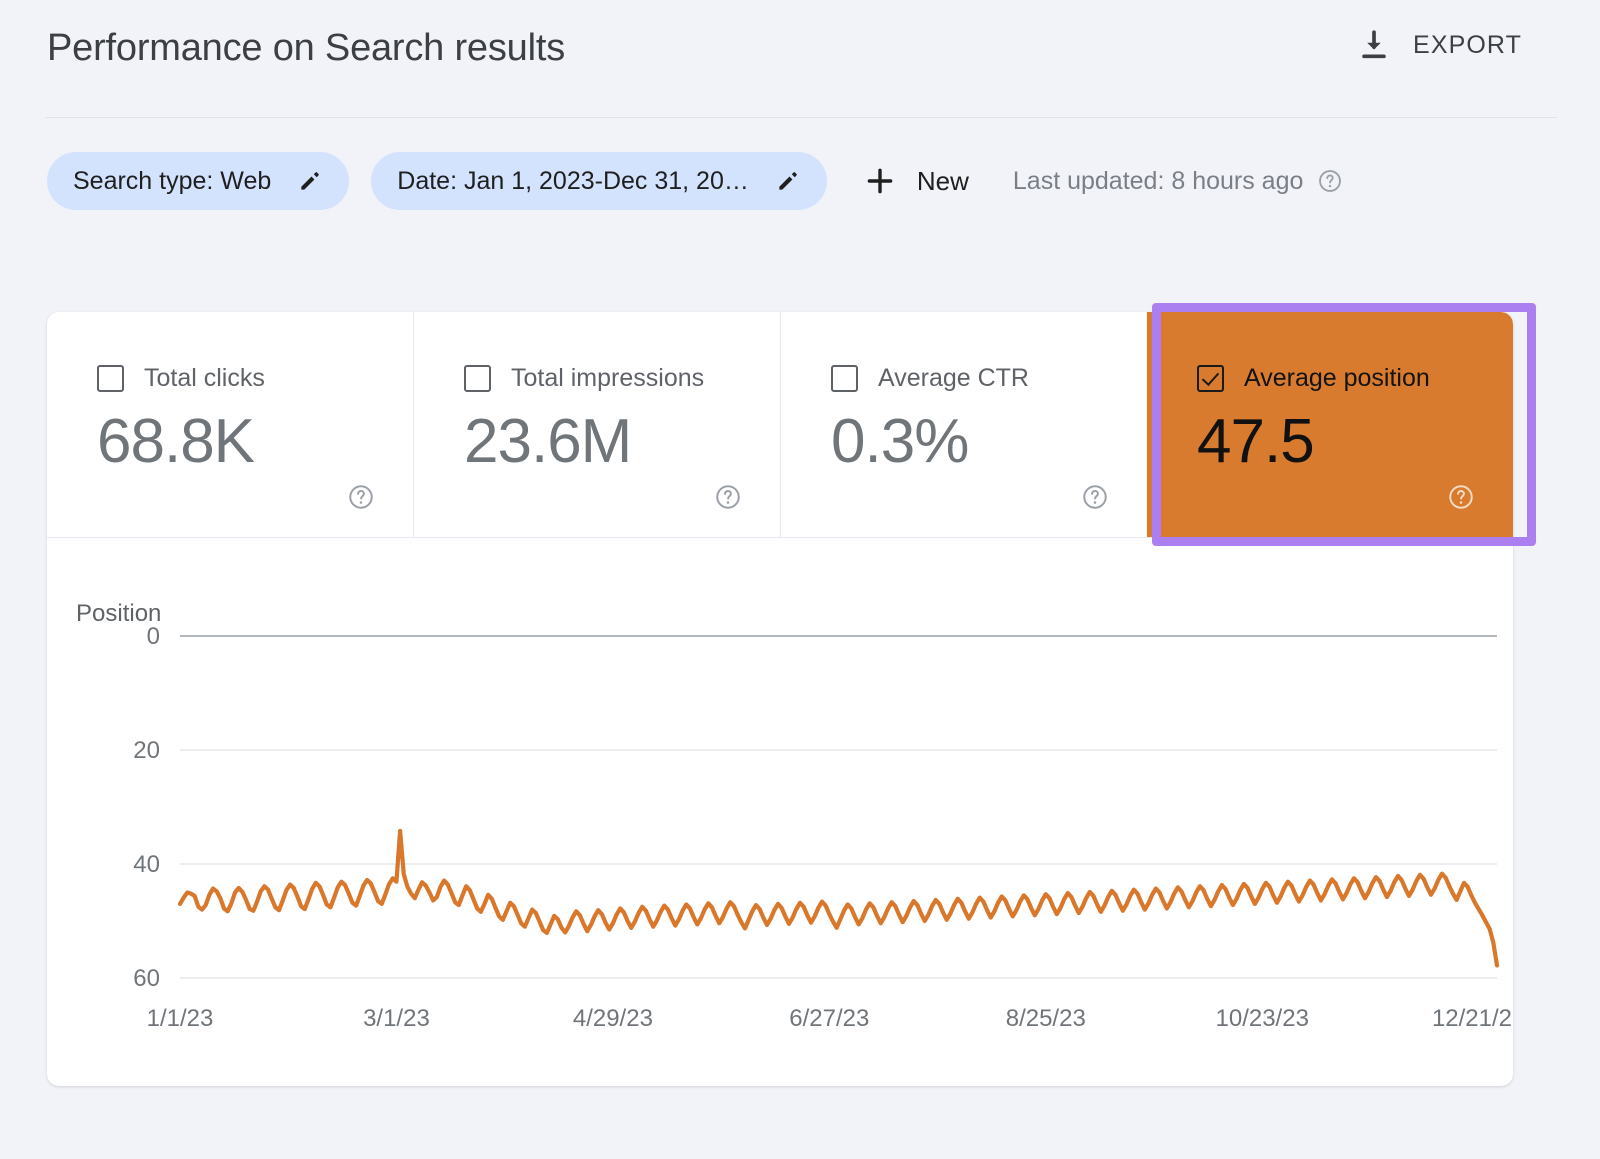 The image size is (1600, 1159). I want to click on y-tick-label: 20, so click(146, 750).